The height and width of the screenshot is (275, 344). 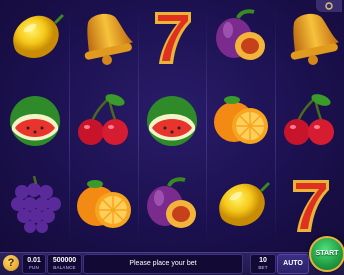 I want to click on status-message: Please place your bet, so click(x=163, y=264).